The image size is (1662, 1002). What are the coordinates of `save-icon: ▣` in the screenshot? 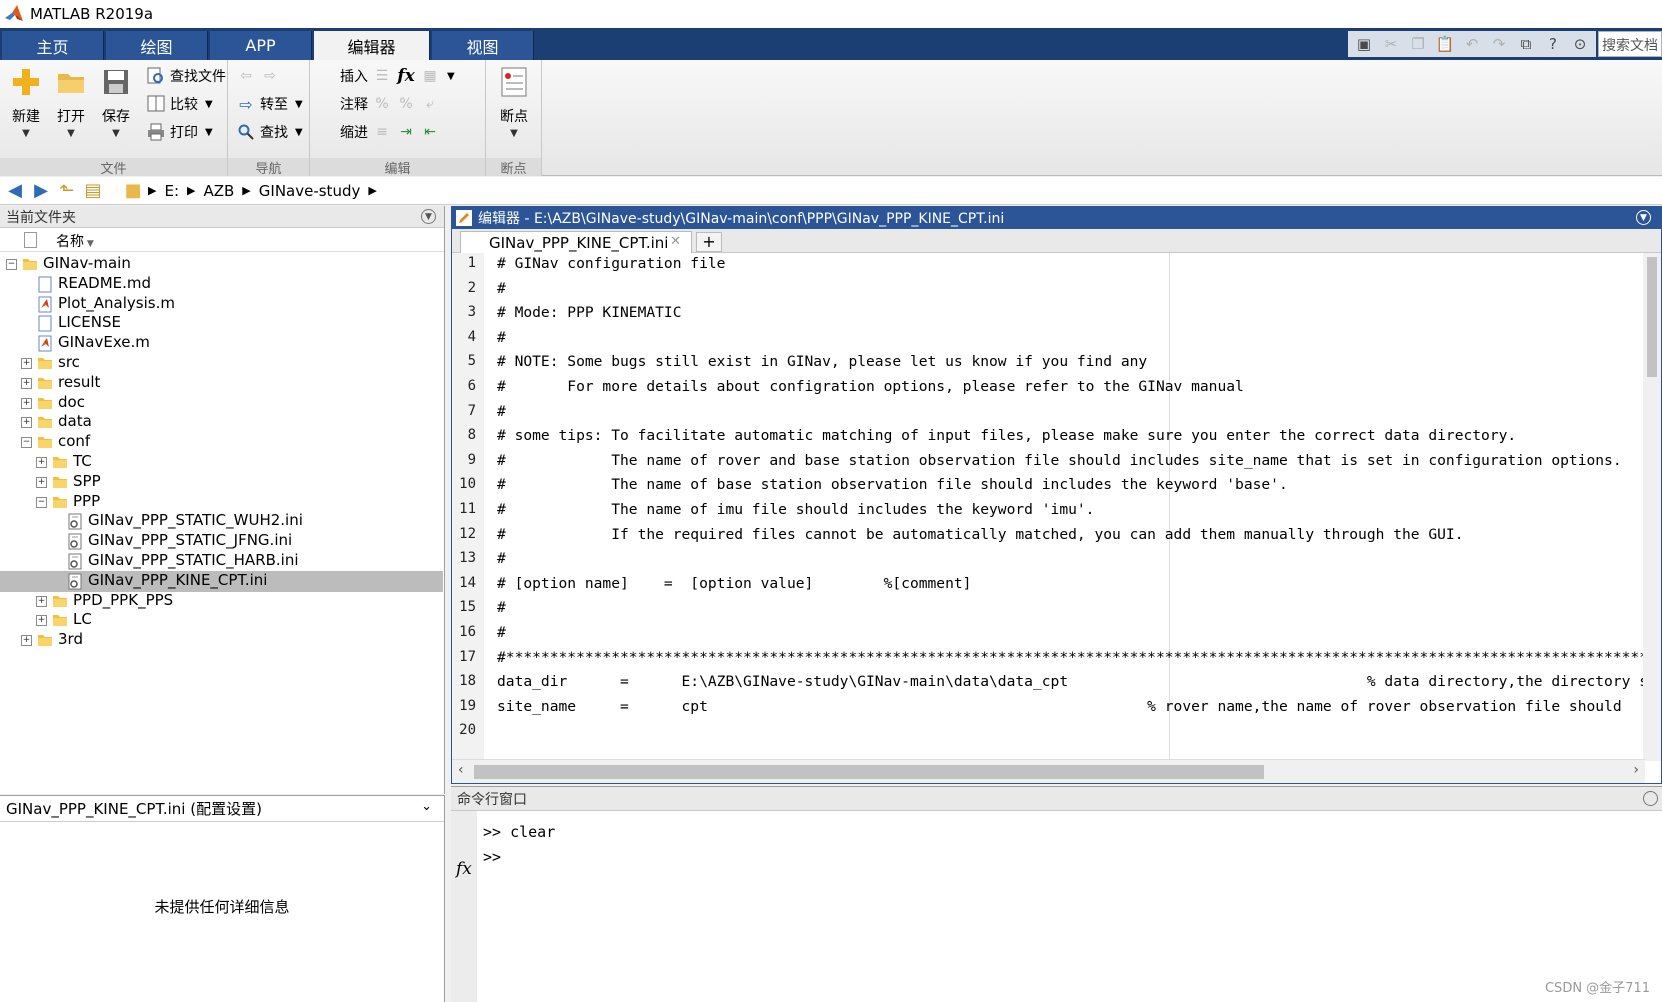 It's located at (1364, 44).